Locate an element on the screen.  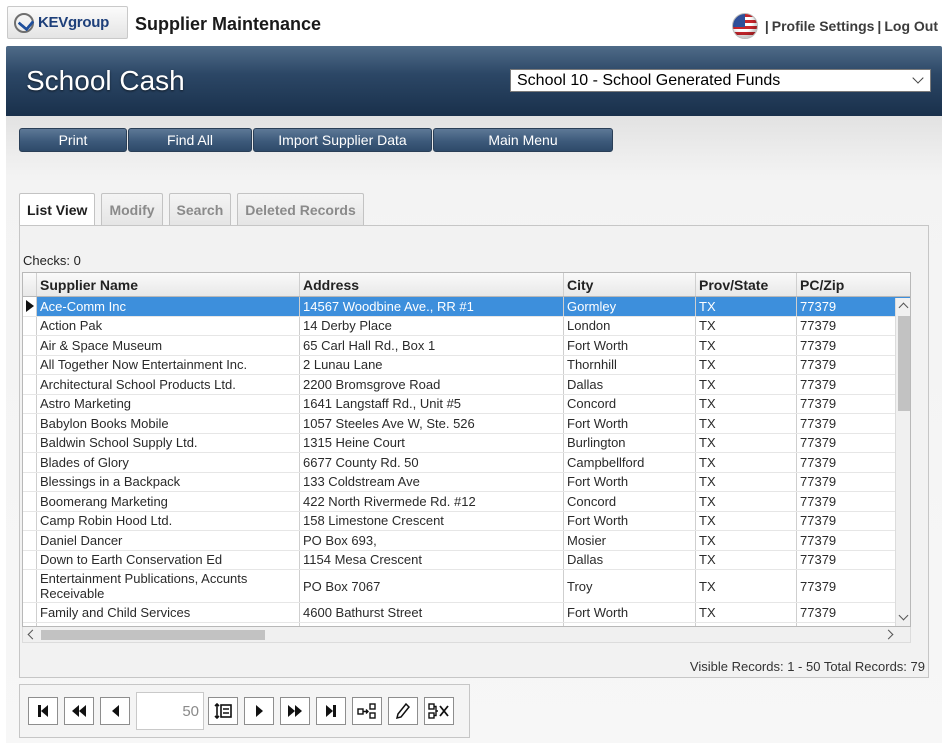
scroll-down-icon is located at coordinates (903, 615).